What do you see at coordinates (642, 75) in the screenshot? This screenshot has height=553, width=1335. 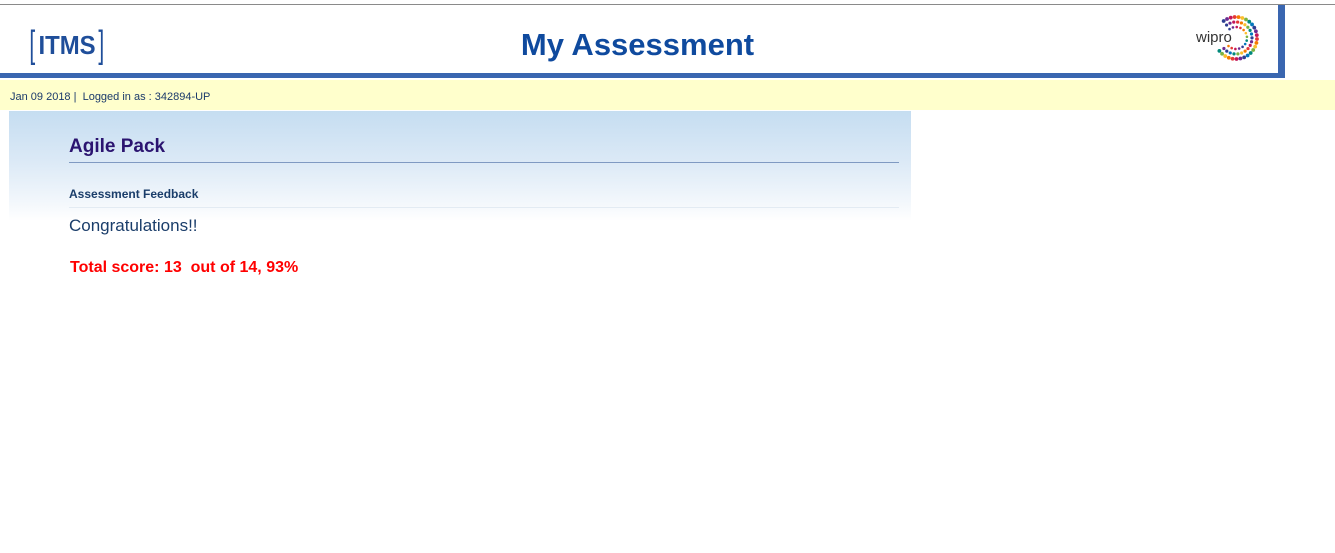 I see `header-bottom-border` at bounding box center [642, 75].